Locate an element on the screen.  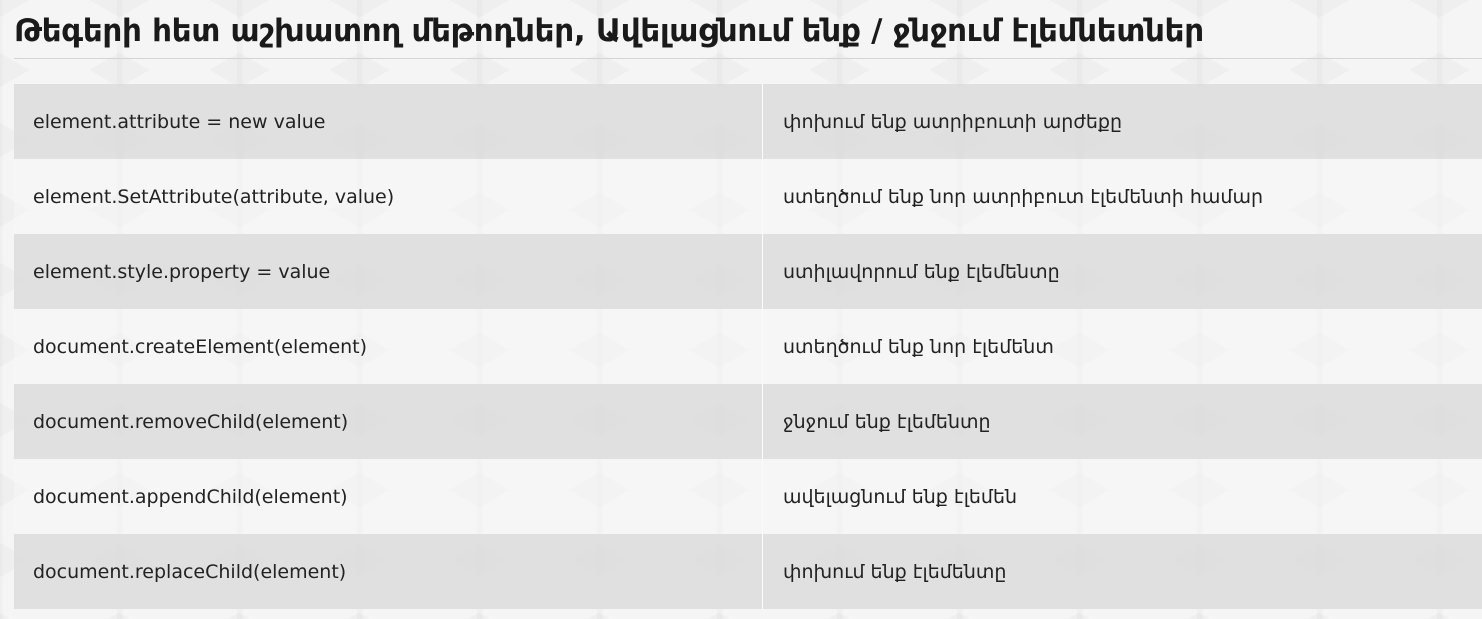
method-code: document.removeChild(element) is located at coordinates (388, 421).